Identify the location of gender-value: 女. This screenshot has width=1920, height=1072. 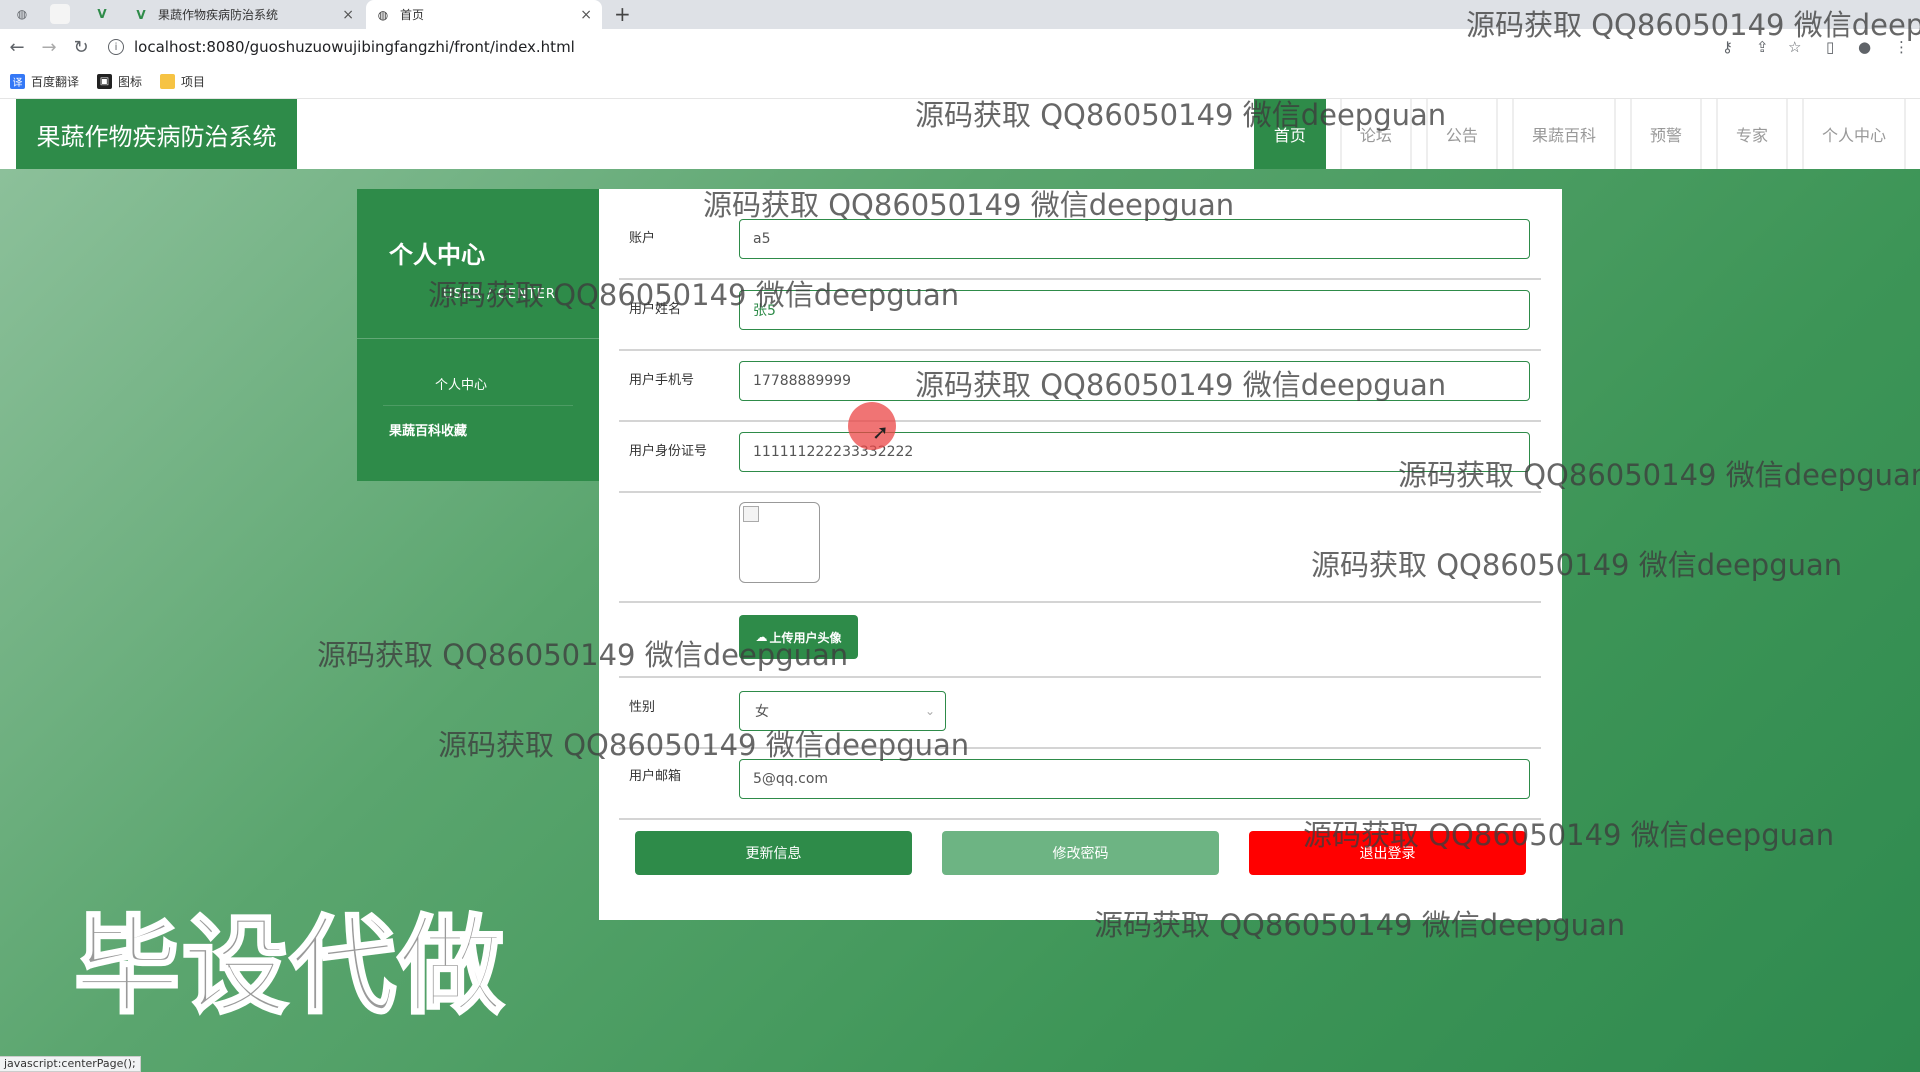
(762, 712).